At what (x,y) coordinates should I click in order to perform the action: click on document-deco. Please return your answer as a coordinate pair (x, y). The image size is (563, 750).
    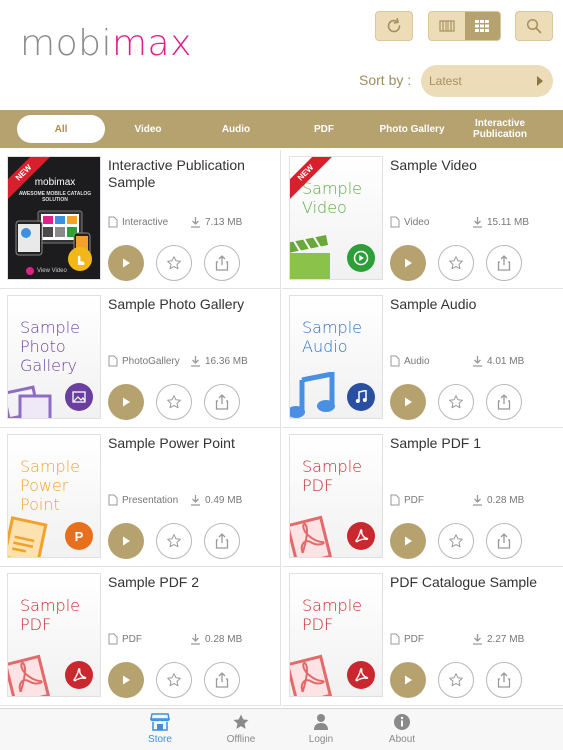
    Looking at the image, I should click on (28, 536).